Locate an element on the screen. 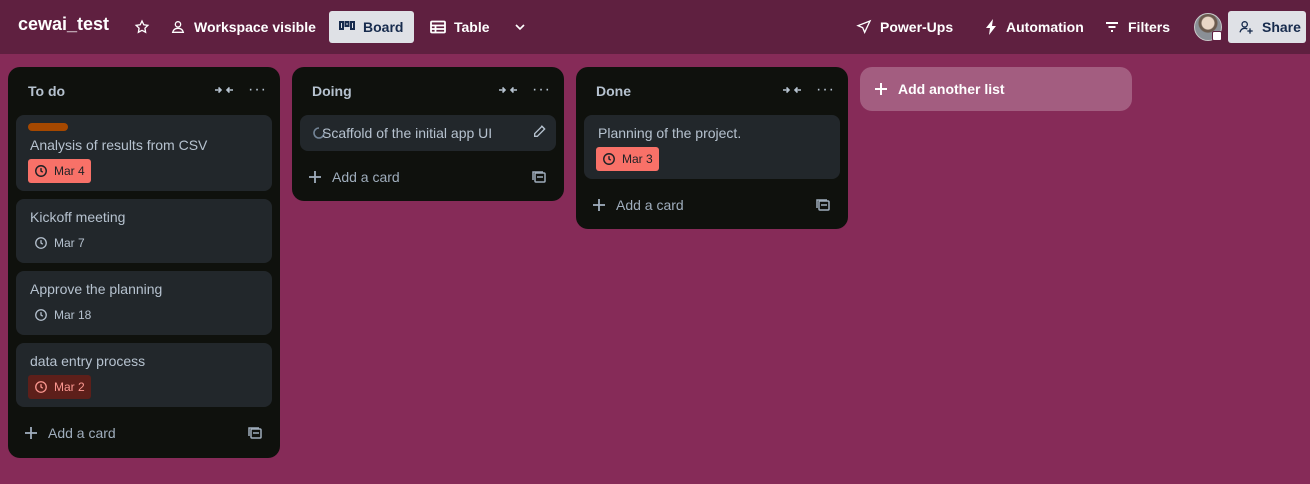  list-title: Done is located at coordinates (613, 91).